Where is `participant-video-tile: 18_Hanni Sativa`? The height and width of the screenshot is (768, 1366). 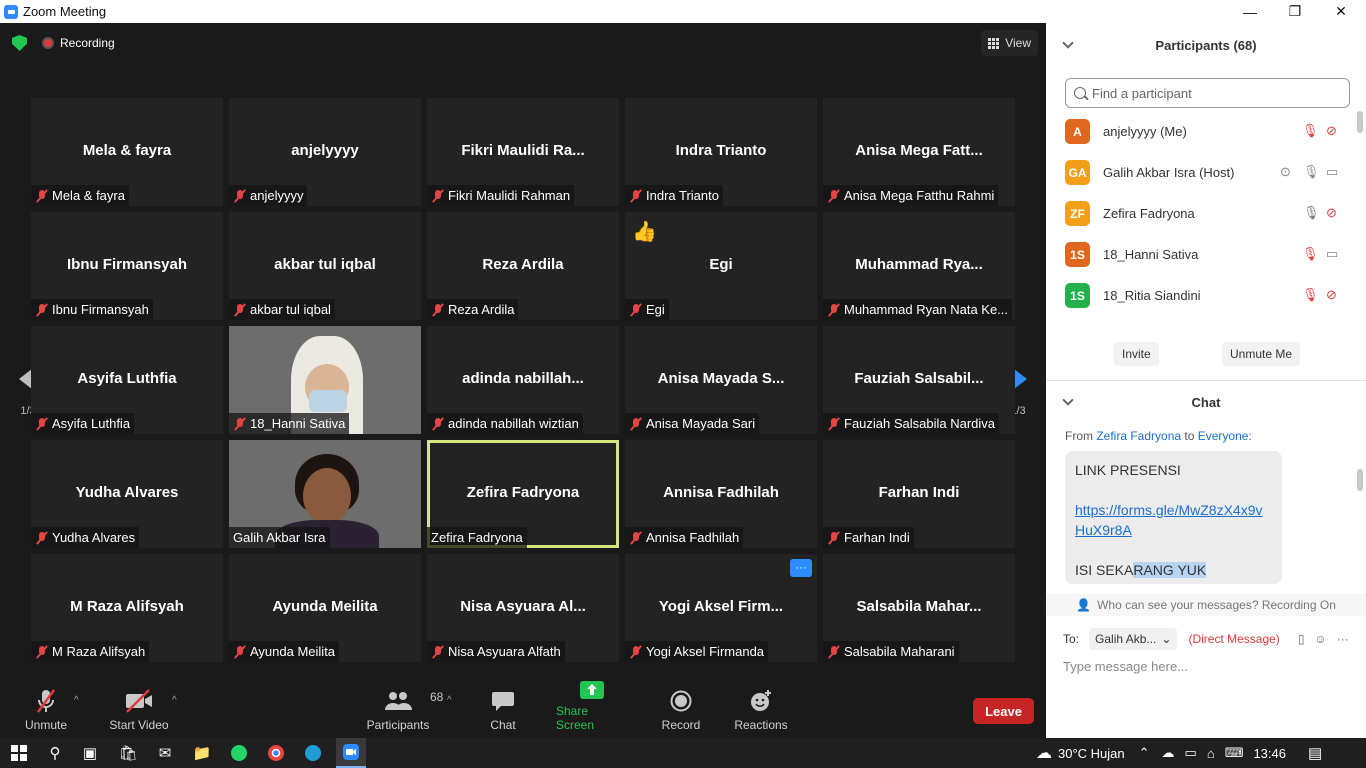
participant-video-tile: 18_Hanni Sativa is located at coordinates (325, 380).